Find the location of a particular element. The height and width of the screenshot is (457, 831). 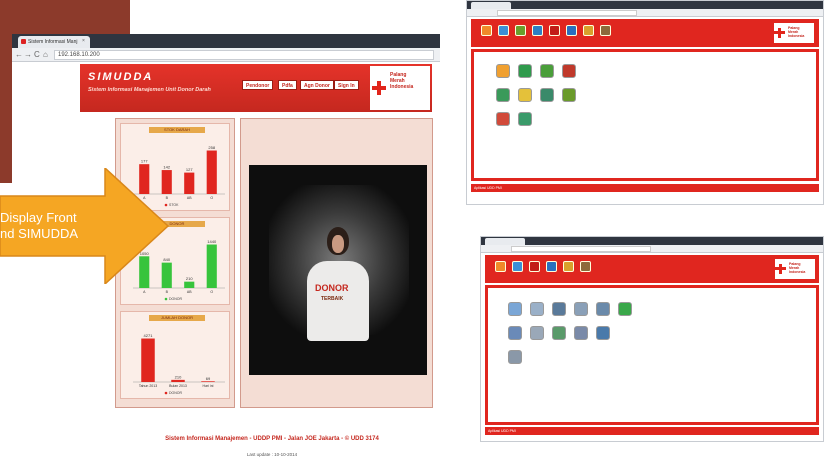

admin-grid is located at coordinates (652, 355).